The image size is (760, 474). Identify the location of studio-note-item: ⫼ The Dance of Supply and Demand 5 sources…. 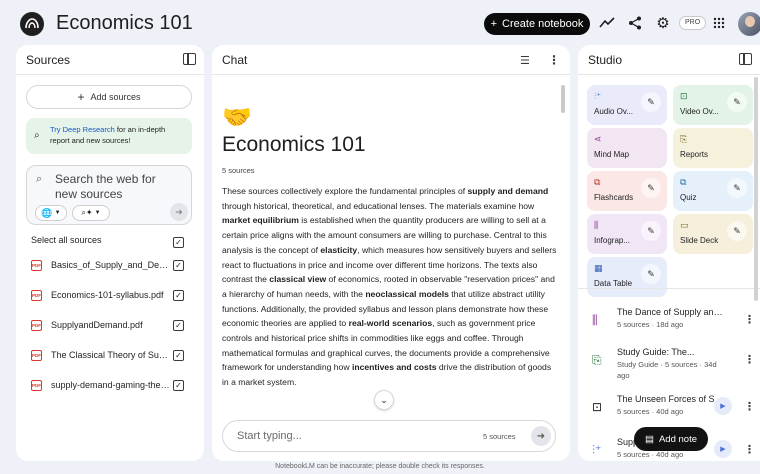
(672, 323).